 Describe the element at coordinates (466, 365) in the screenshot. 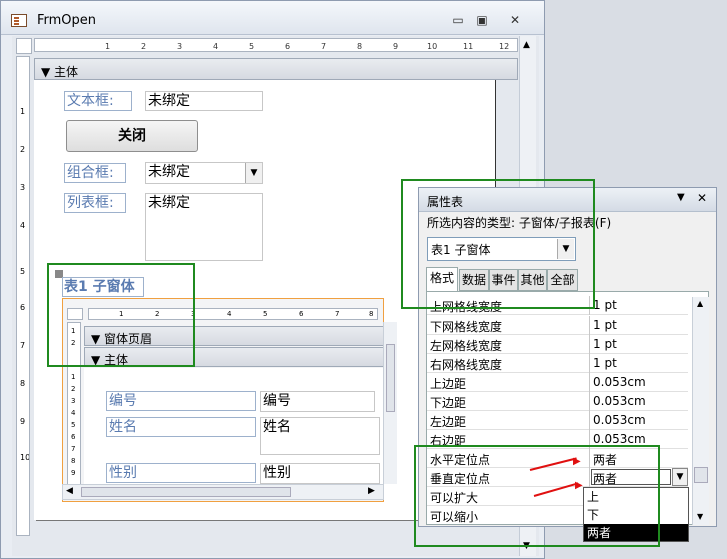

I see `property-name: 右网格线宽度` at that location.